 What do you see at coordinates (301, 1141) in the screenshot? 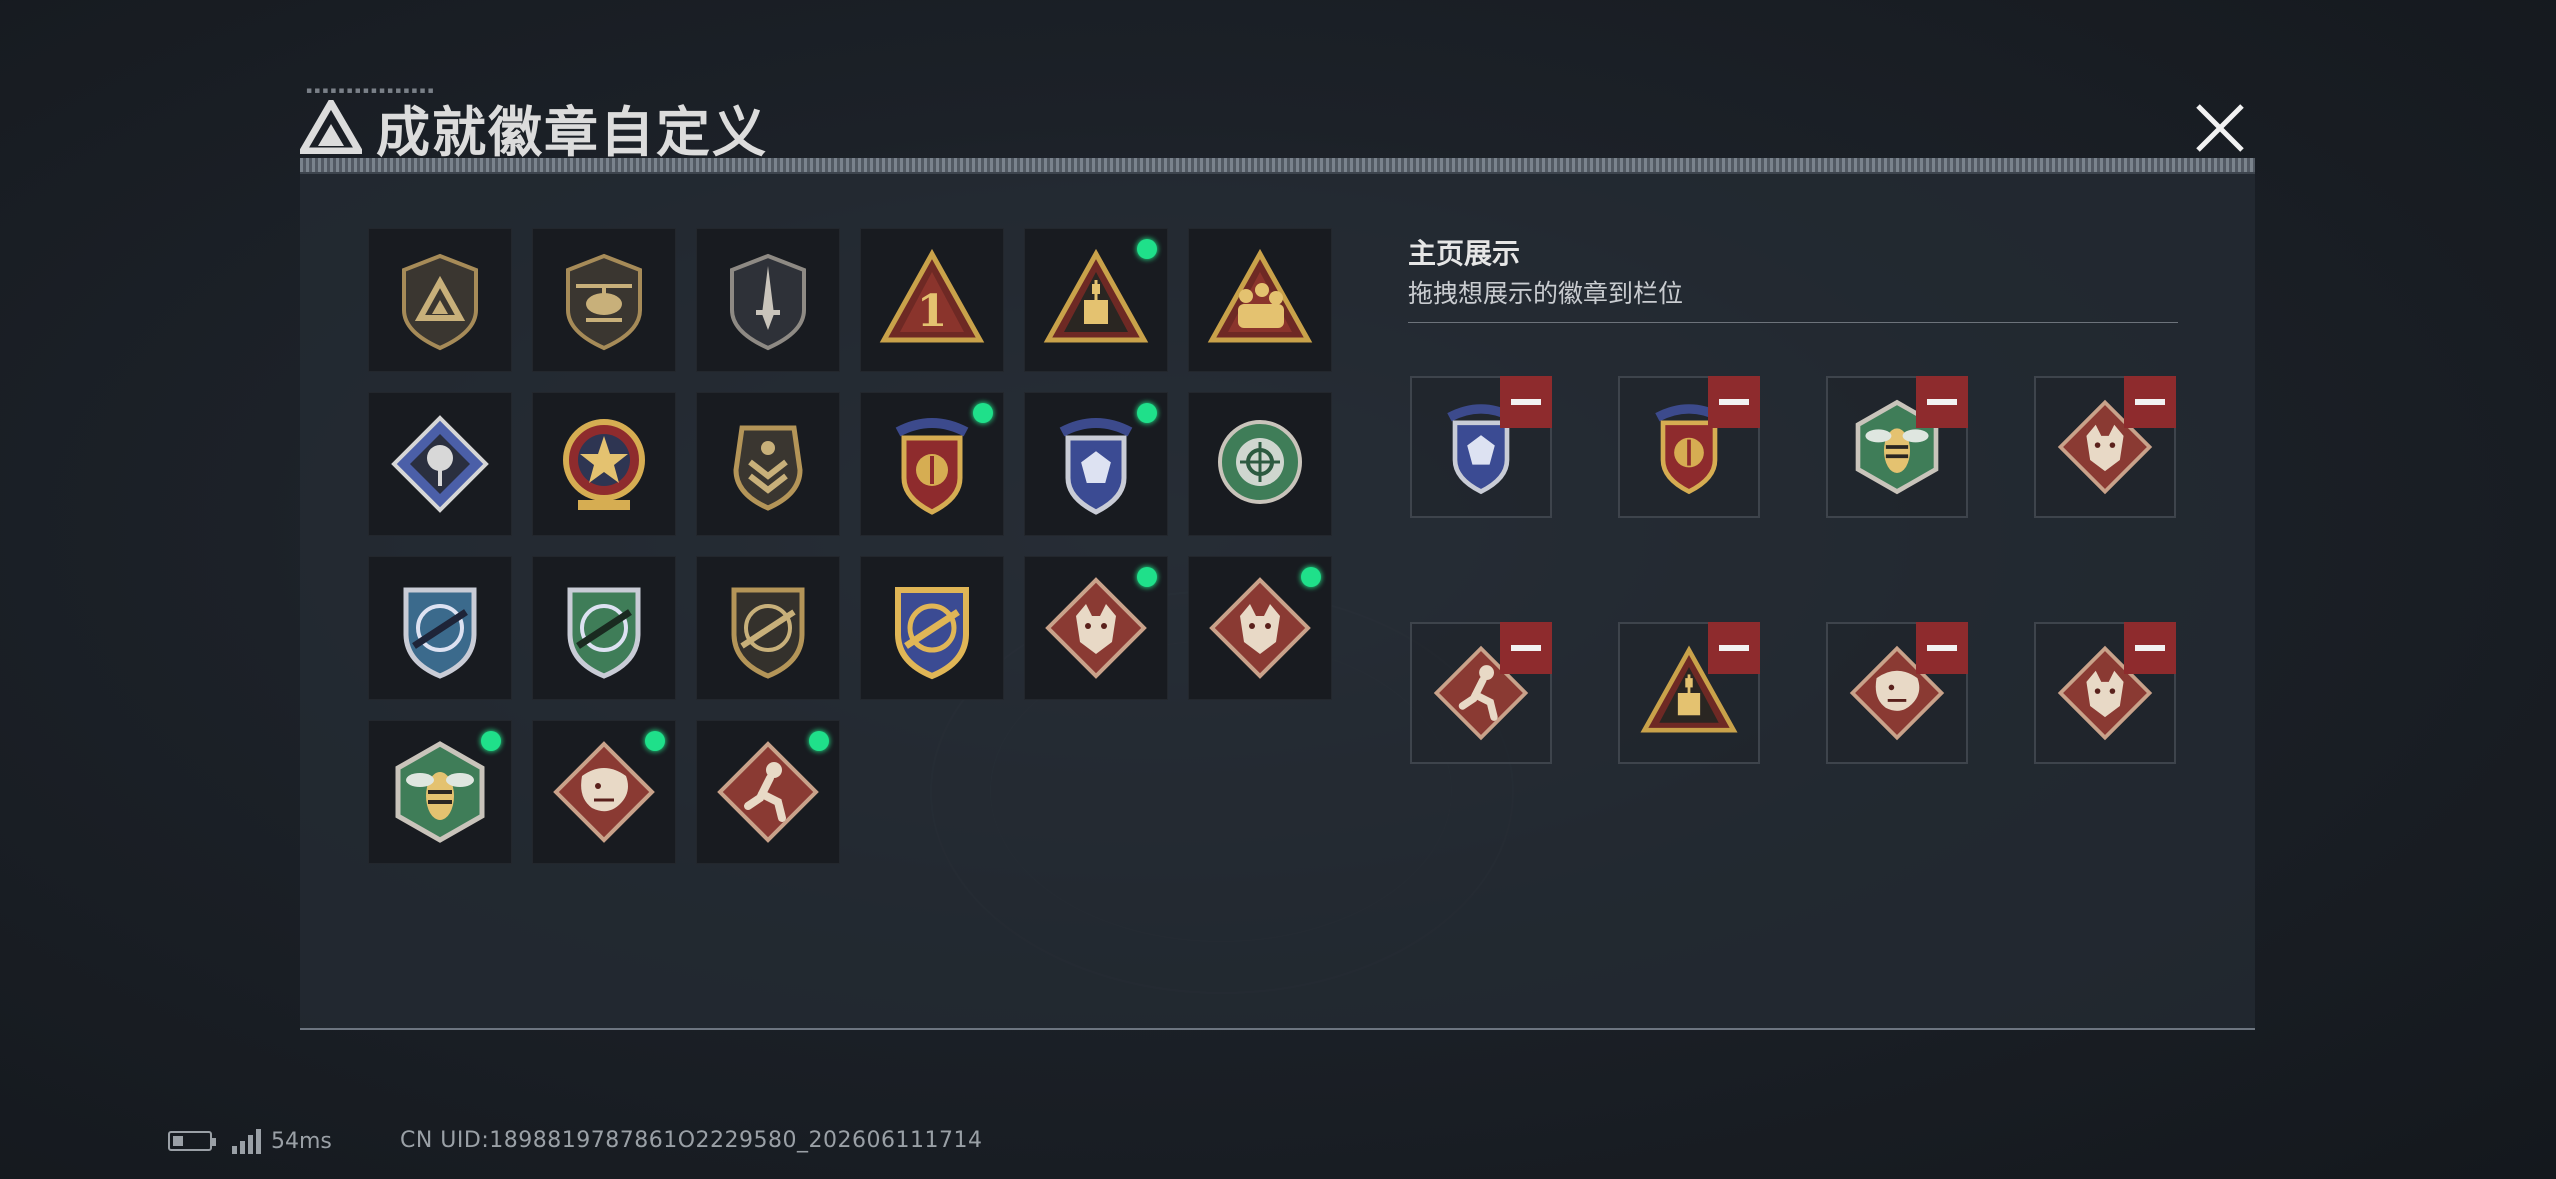
I see `ping-label: 54ms` at bounding box center [301, 1141].